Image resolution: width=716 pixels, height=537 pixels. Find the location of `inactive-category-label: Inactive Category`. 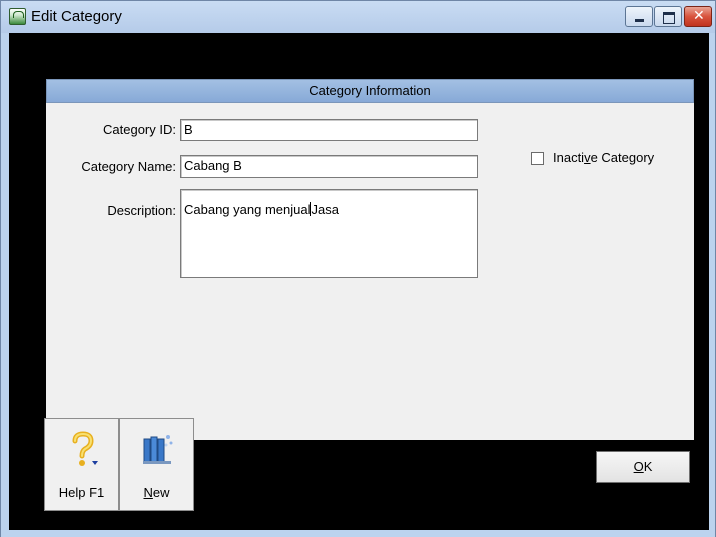

inactive-category-label: Inactive Category is located at coordinates (603, 157).